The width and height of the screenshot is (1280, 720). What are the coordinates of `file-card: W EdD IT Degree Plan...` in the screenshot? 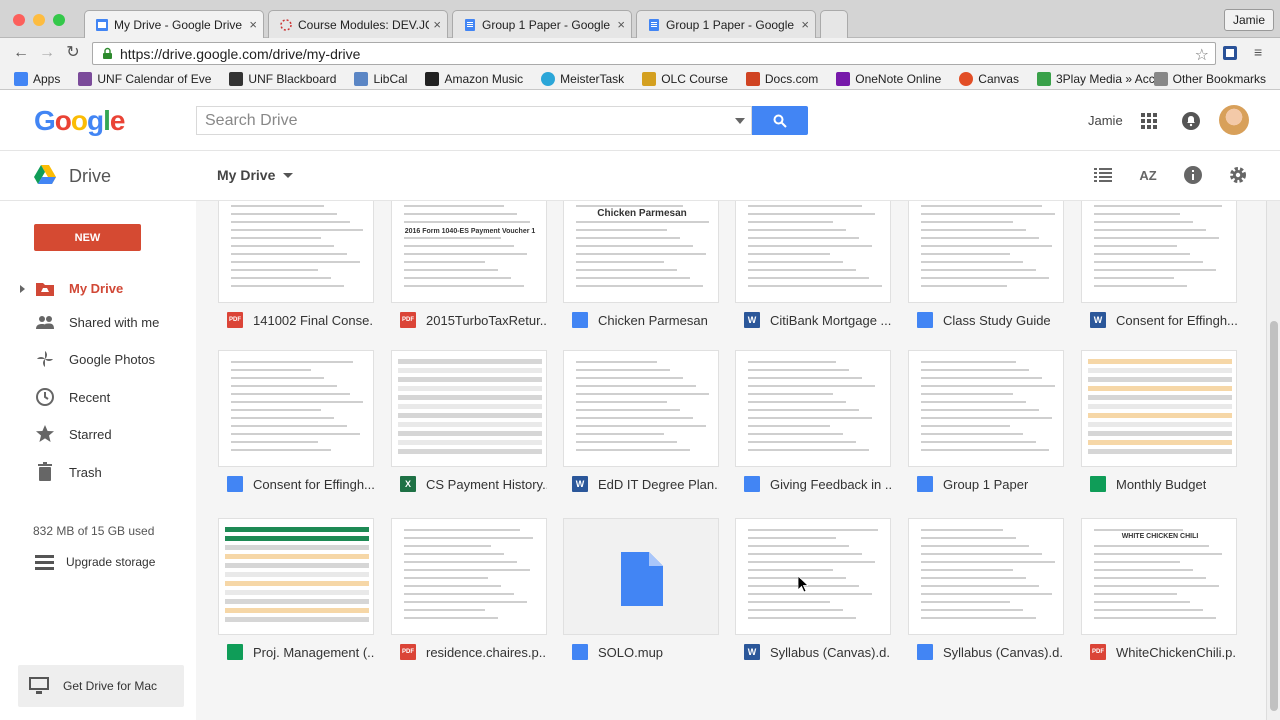 It's located at (642, 426).